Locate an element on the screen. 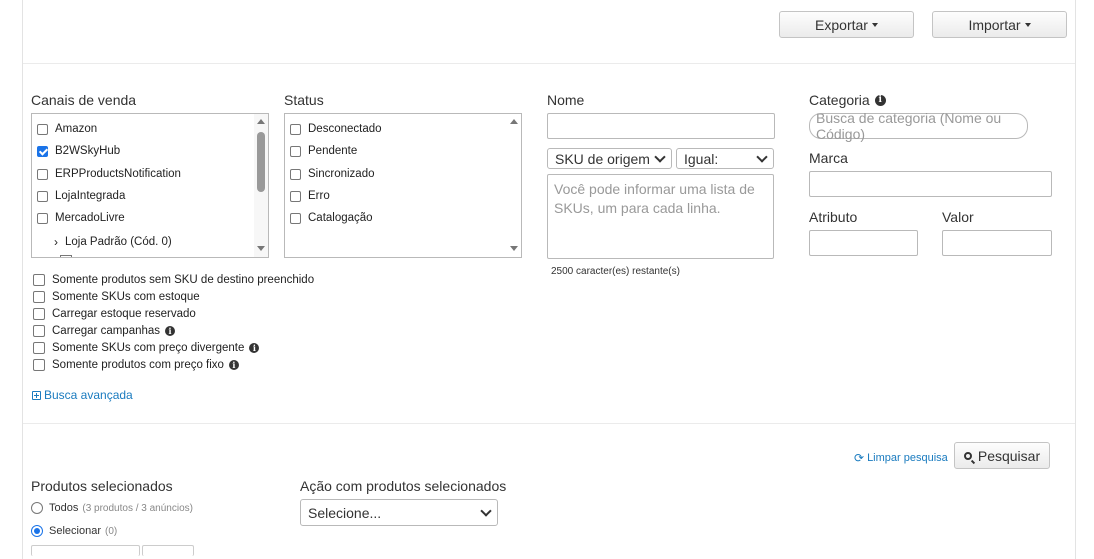 The height and width of the screenshot is (559, 1094). radio-select: Selecionar (0) is located at coordinates (74, 531).